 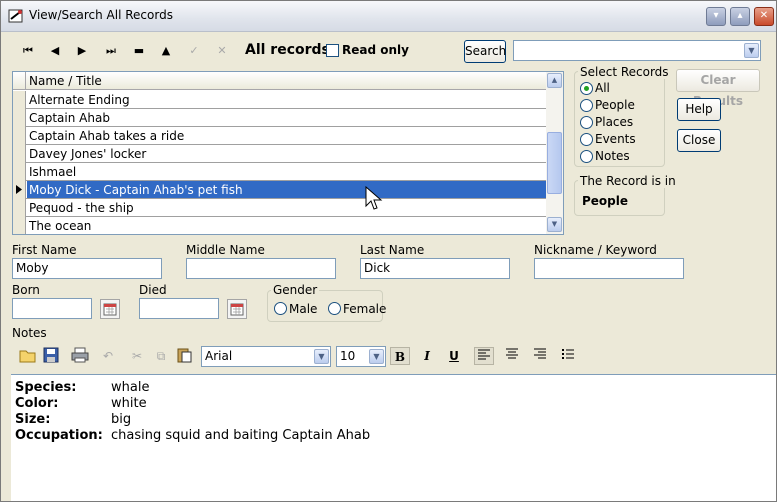 I want to click on table-row: Davey Jones' locker, so click(x=279, y=154).